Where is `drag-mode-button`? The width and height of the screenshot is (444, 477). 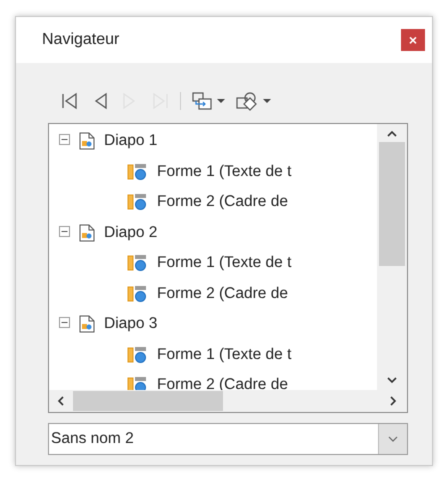 drag-mode-button is located at coordinates (208, 101).